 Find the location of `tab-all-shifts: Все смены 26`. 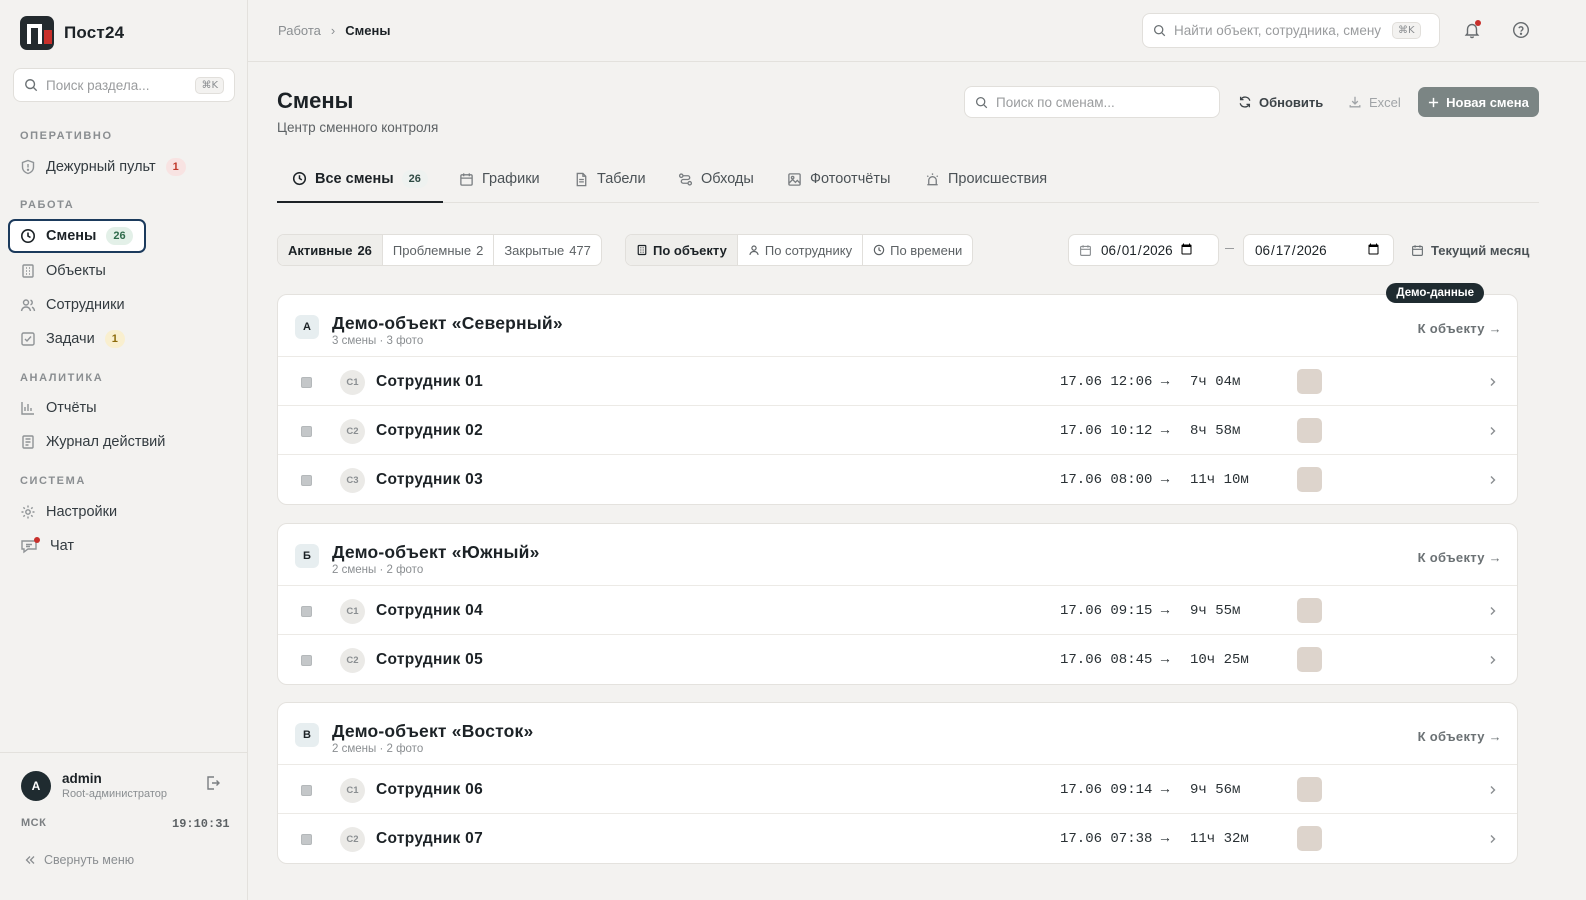

tab-all-shifts: Все смены 26 is located at coordinates (360, 179).